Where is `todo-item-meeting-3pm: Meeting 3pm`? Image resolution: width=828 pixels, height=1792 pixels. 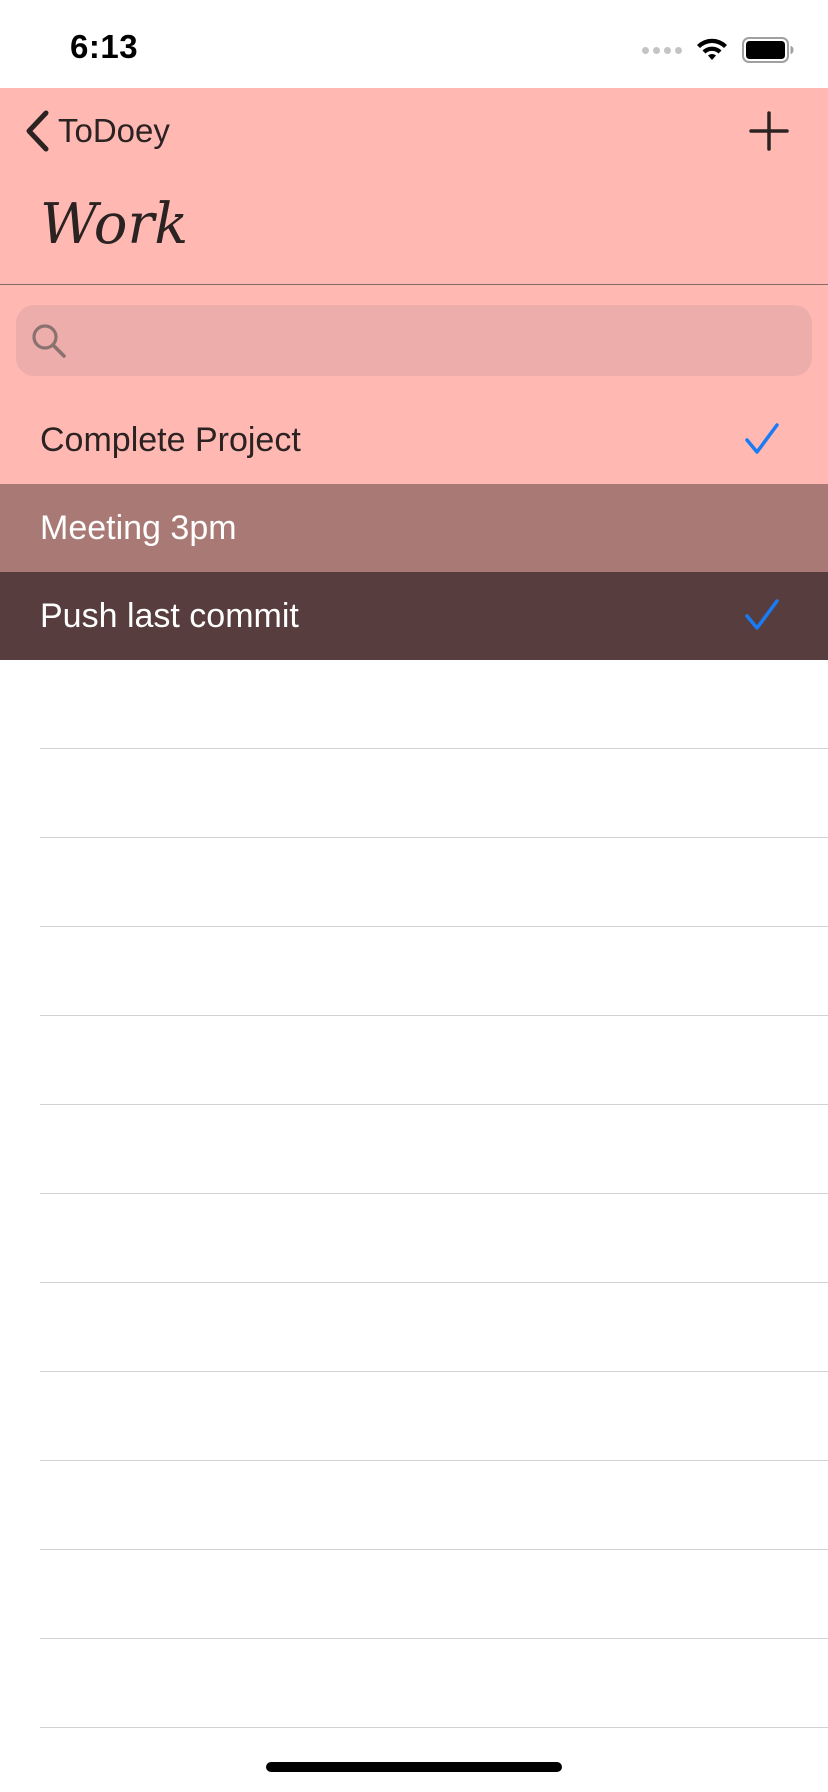
todo-item-meeting-3pm: Meeting 3pm is located at coordinates (414, 528).